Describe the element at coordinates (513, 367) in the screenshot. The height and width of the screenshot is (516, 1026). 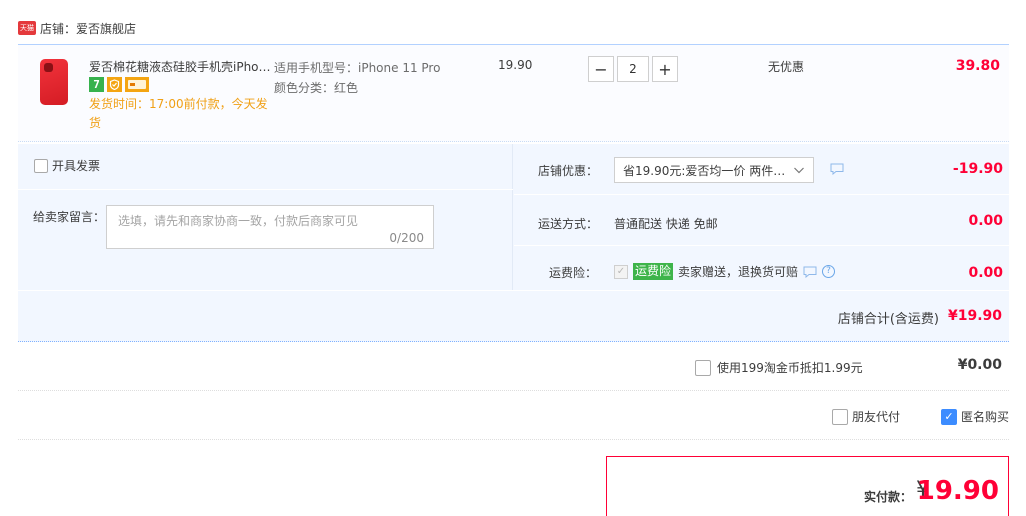
I see `taobao-coins-row: 使用199淘金币抵扣1.99元 ¥0.00` at that location.